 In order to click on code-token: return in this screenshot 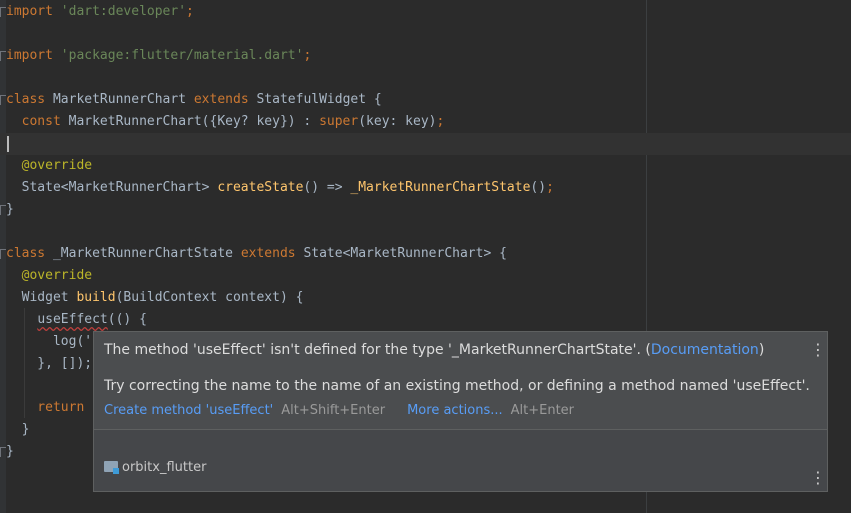, I will do `click(45, 407)`.